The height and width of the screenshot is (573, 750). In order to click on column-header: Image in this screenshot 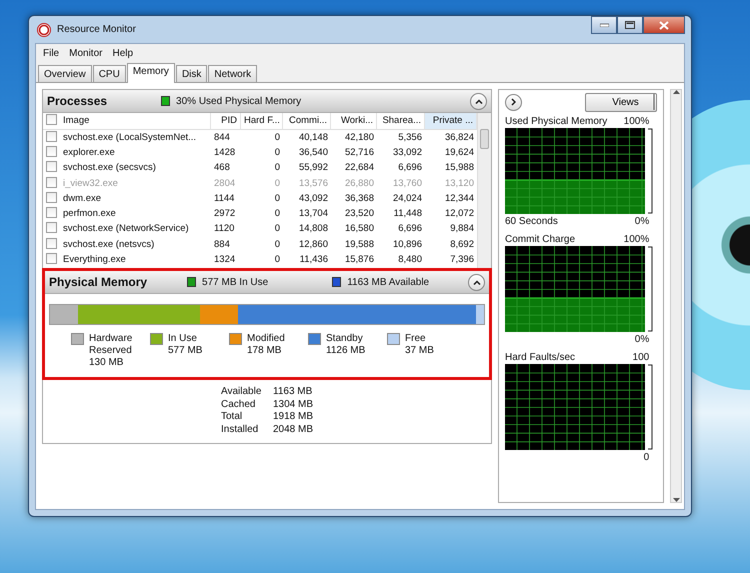, I will do `click(76, 120)`.